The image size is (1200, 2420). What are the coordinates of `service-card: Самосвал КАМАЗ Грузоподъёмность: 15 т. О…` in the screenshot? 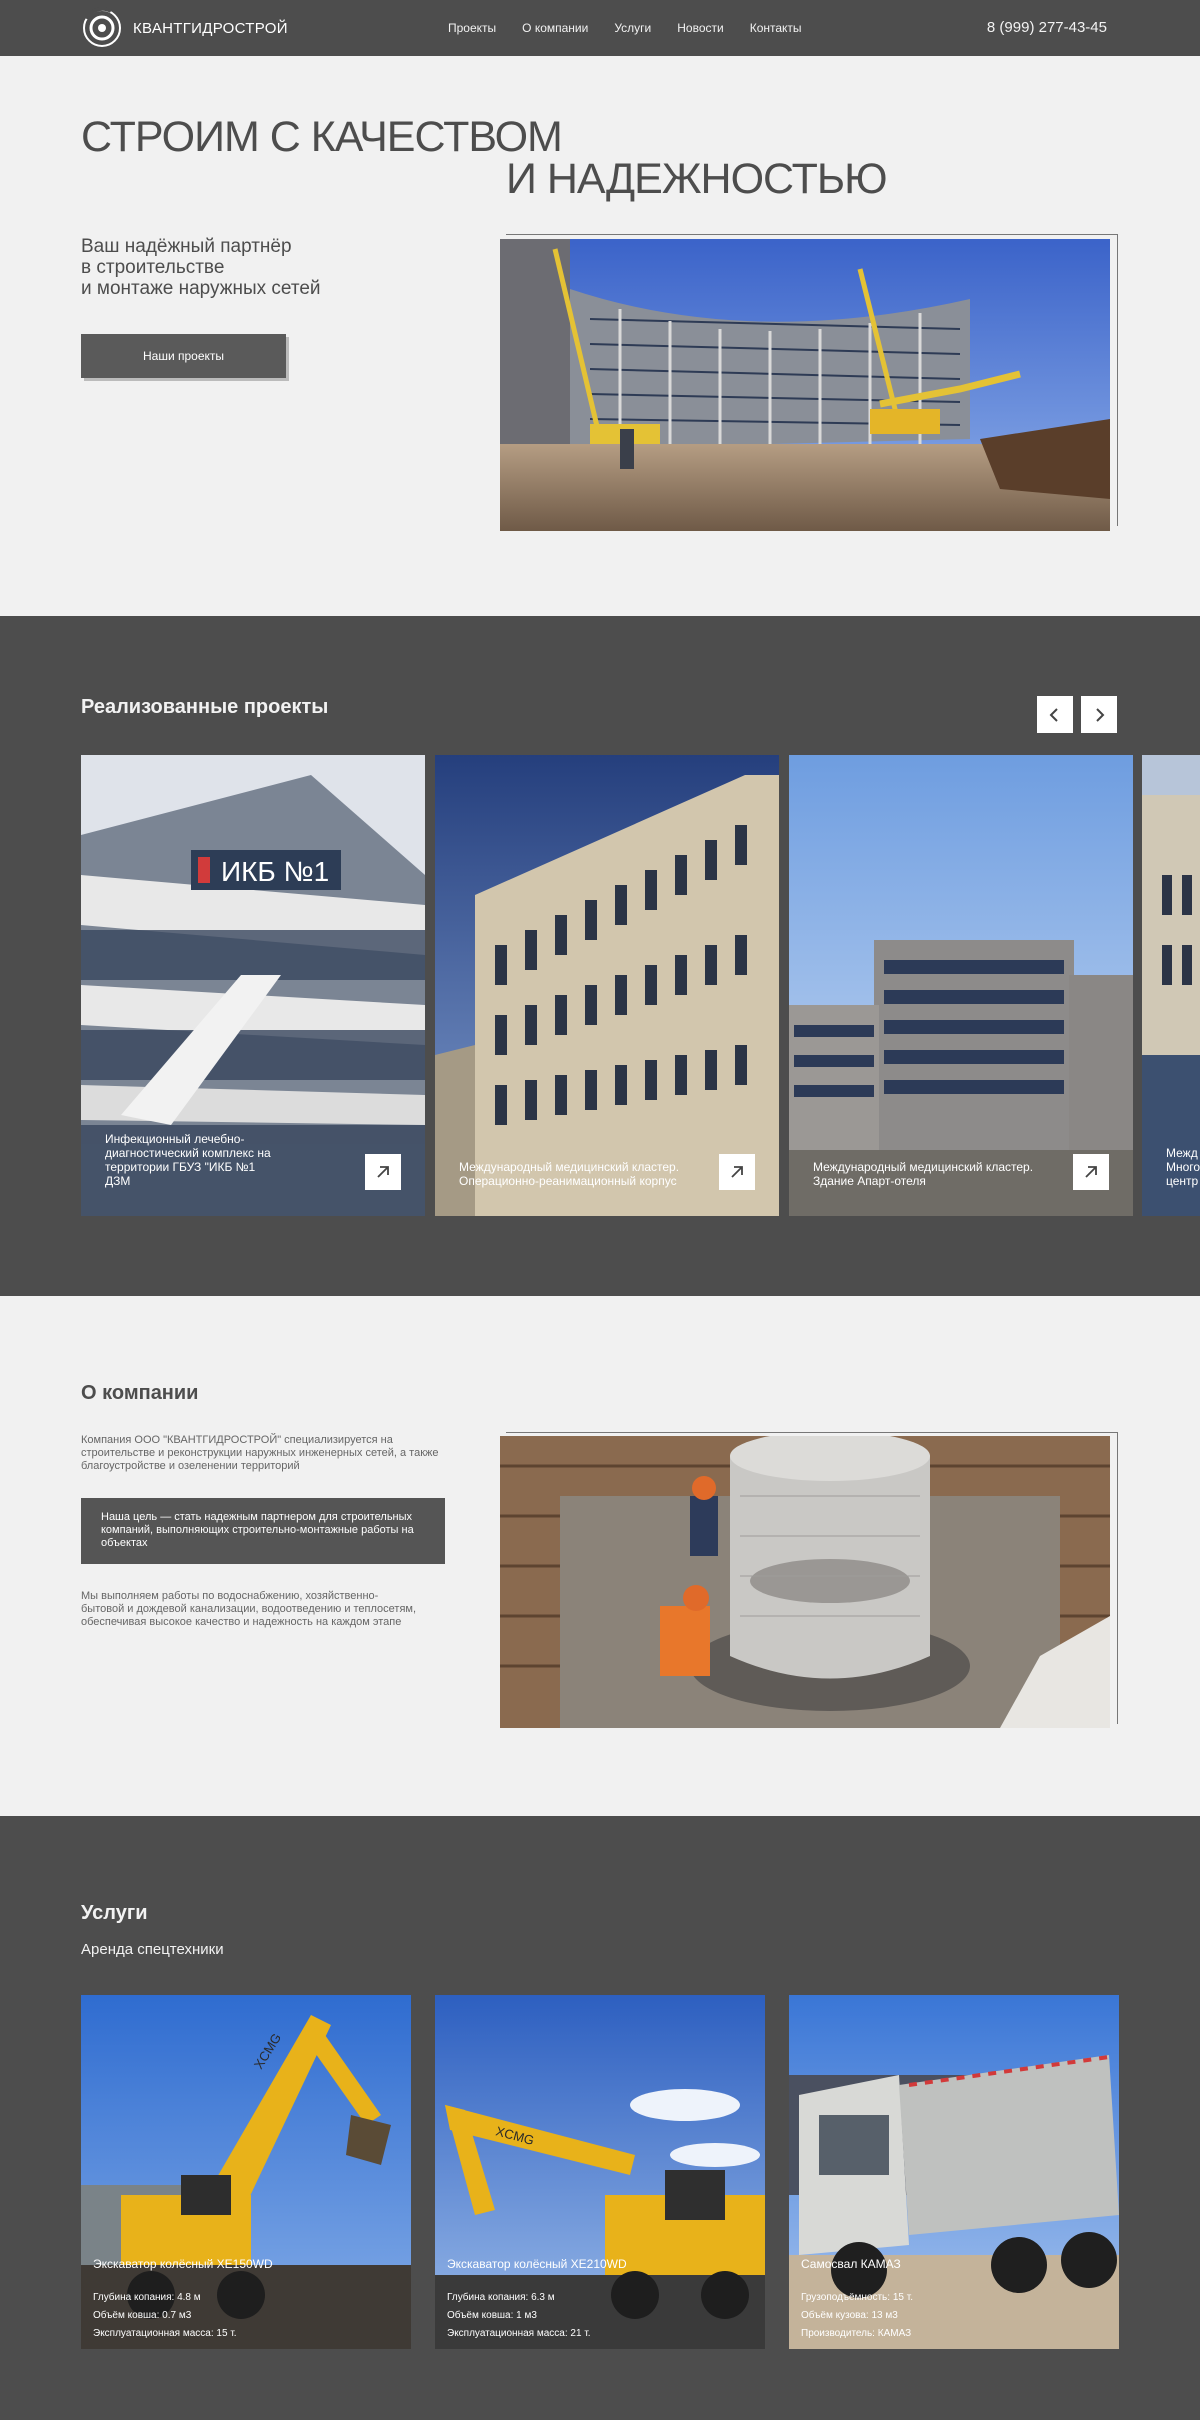 It's located at (954, 2172).